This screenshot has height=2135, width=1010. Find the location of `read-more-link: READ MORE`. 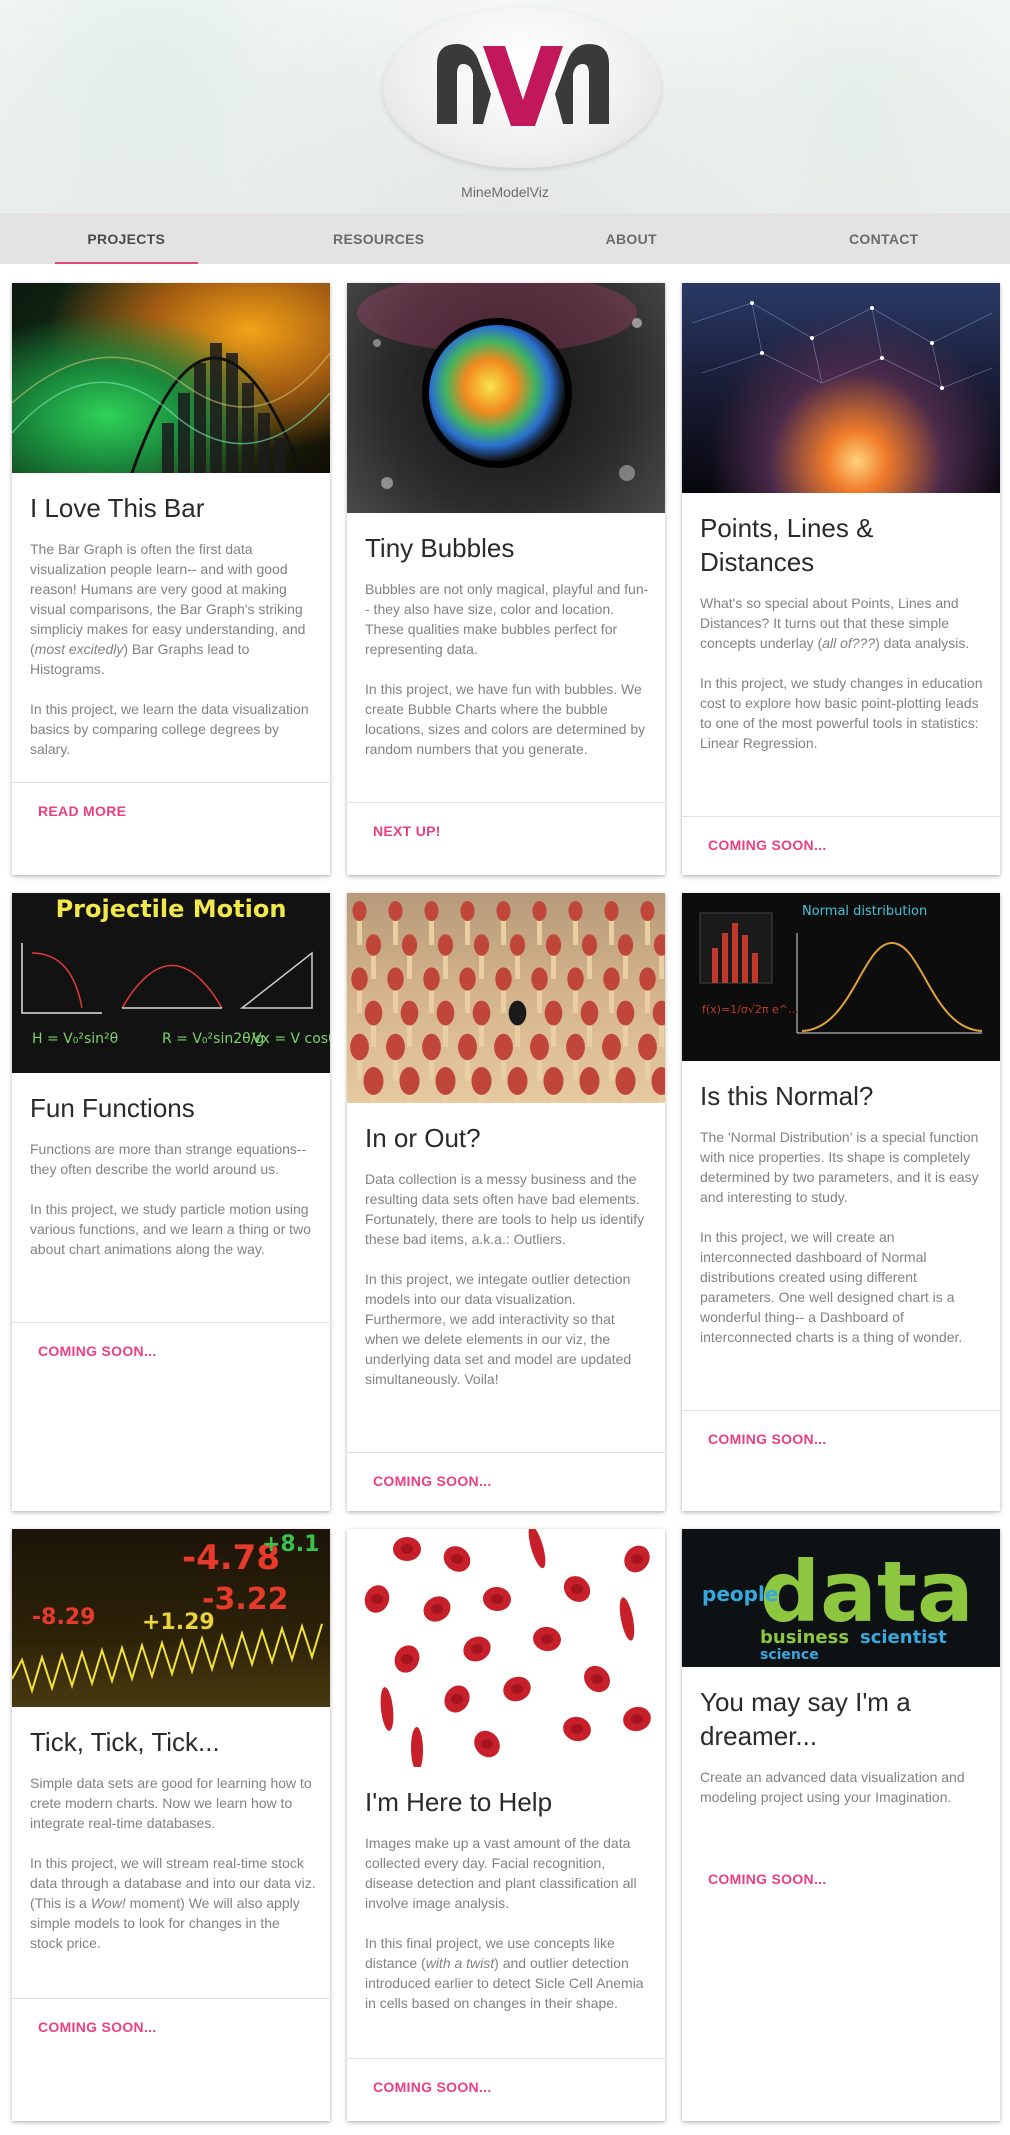

read-more-link: READ MORE is located at coordinates (82, 811).